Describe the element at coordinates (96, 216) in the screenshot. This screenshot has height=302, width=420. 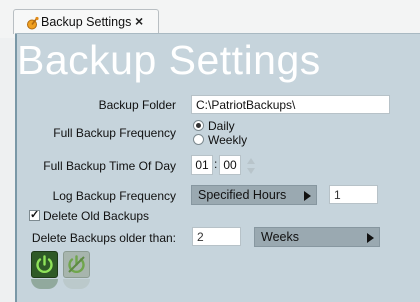
I see `delete-old-backups-label: Delete Old Backups` at that location.